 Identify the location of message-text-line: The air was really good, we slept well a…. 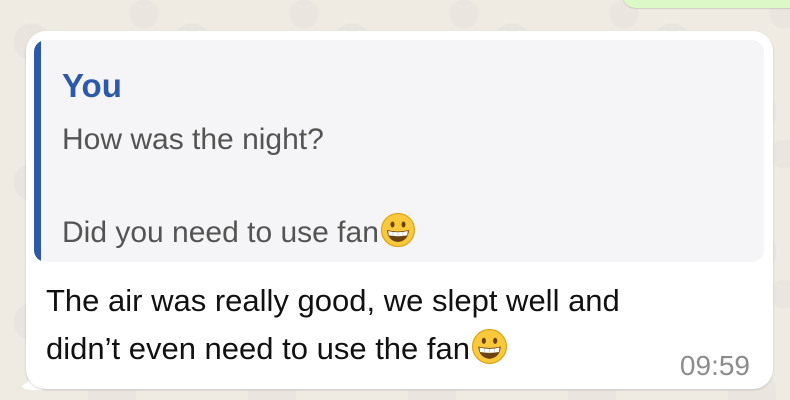
(333, 300).